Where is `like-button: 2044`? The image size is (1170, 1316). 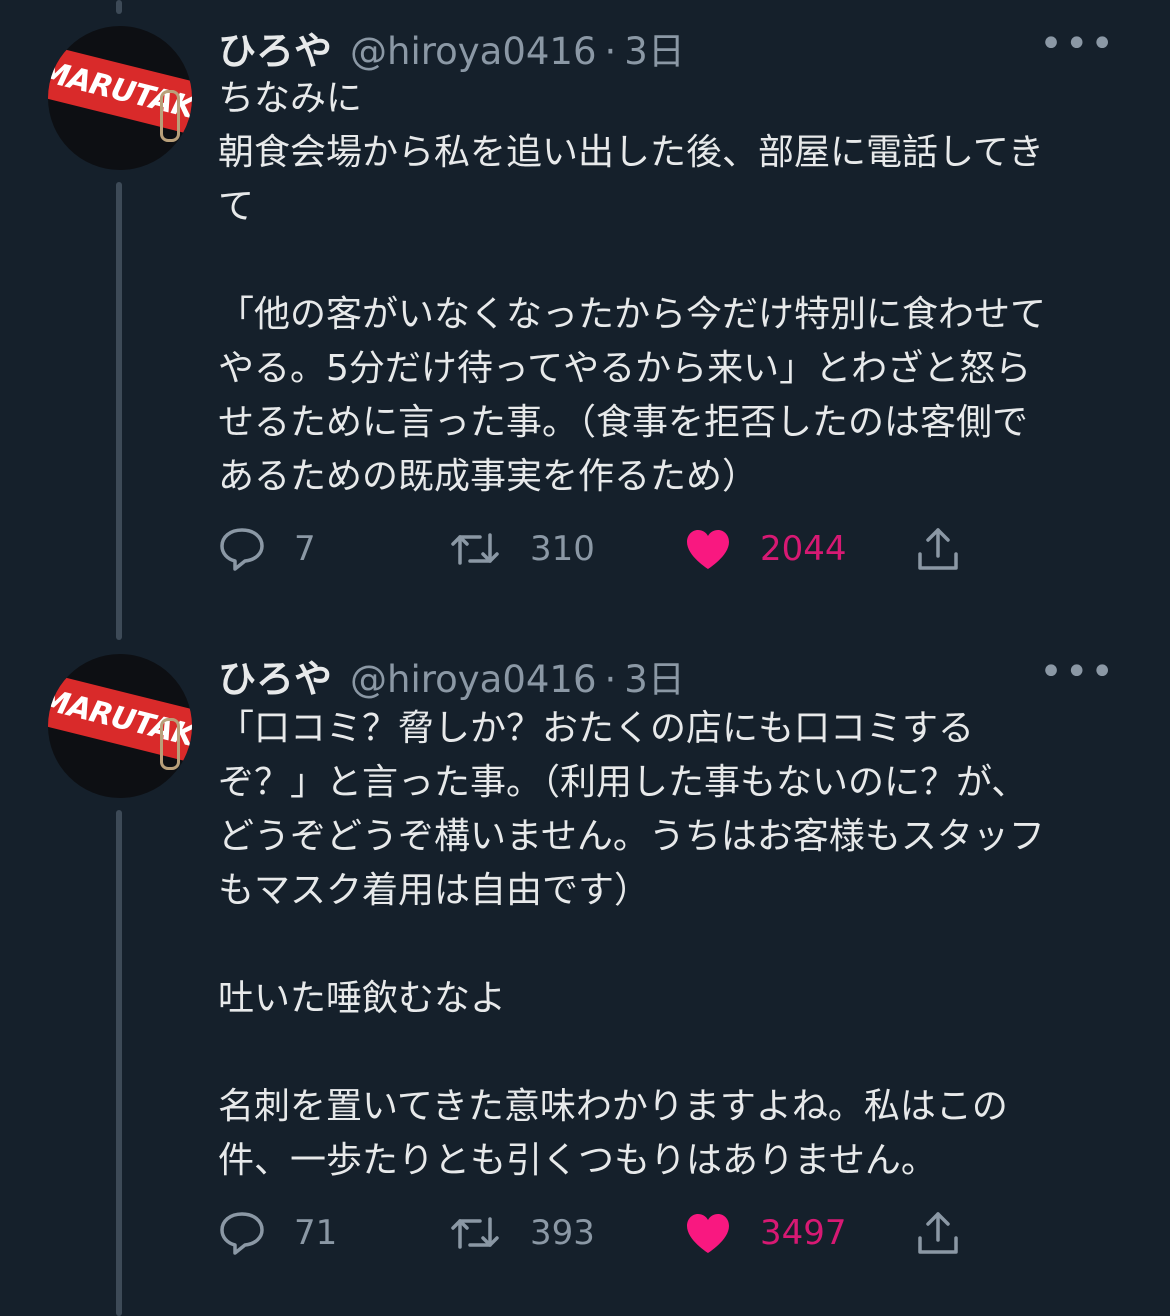 like-button: 2044 is located at coordinates (765, 549).